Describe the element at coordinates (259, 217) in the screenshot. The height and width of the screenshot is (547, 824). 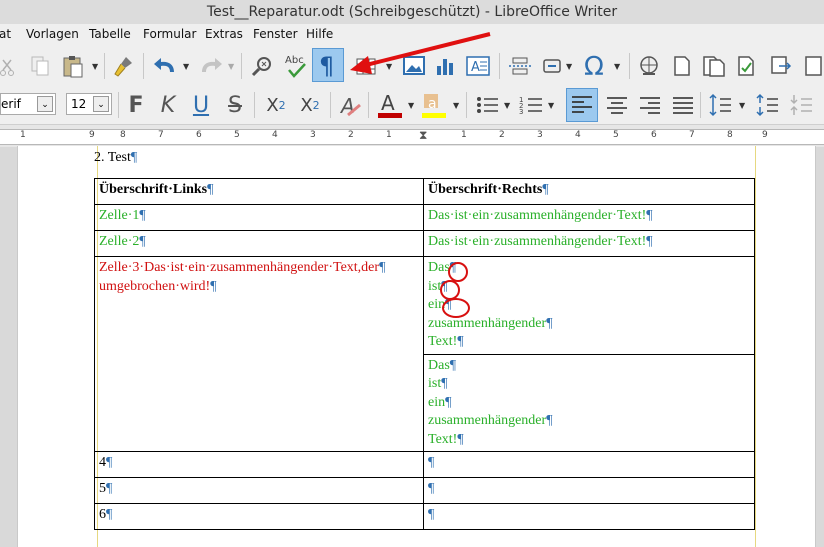
I see `table-cell: Zelle·1¶` at that location.